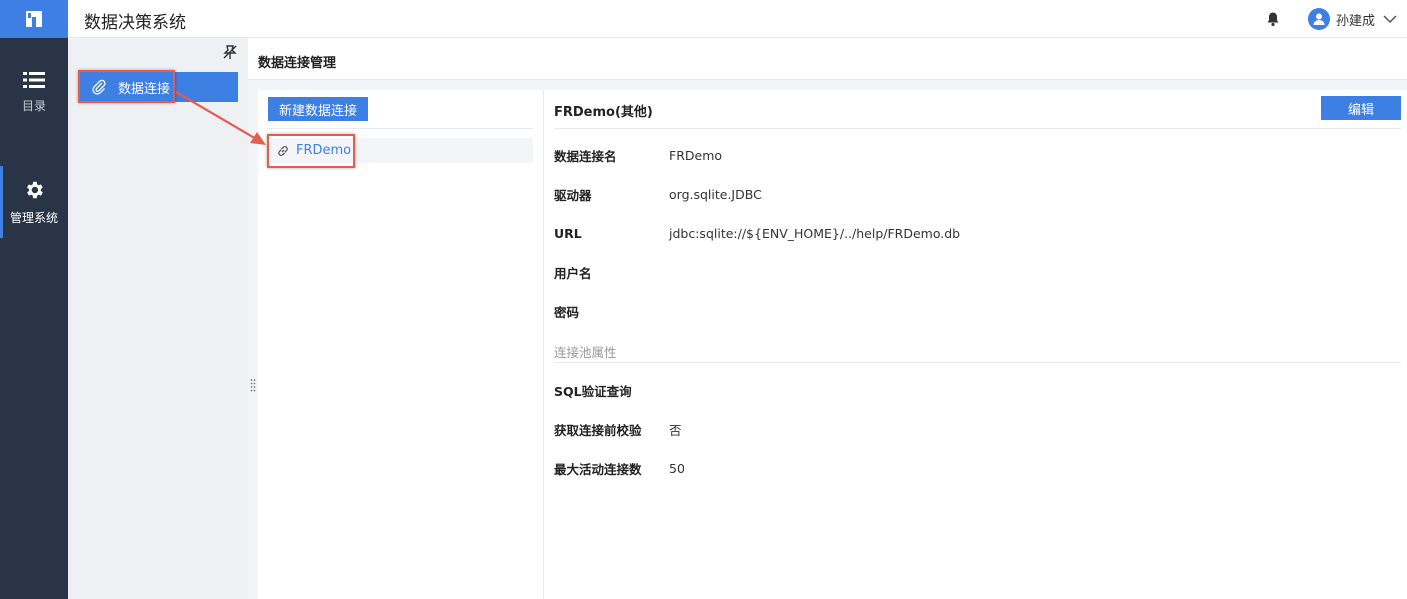 The height and width of the screenshot is (599, 1407). What do you see at coordinates (253, 385) in the screenshot?
I see `resize-handle` at bounding box center [253, 385].